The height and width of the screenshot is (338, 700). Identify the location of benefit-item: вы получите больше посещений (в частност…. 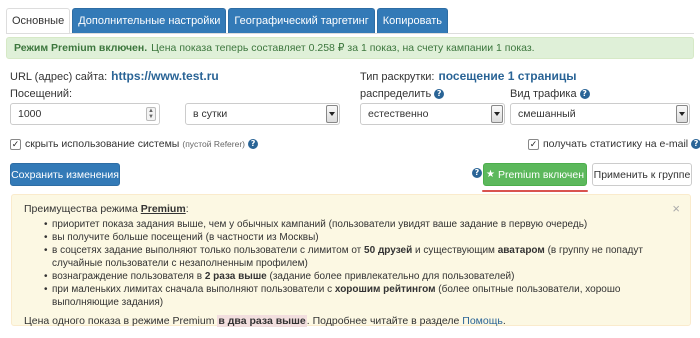
(361, 237).